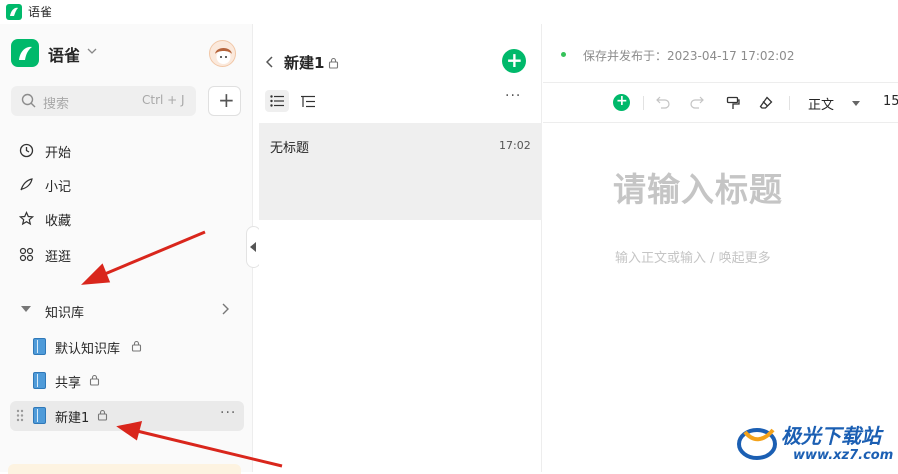 This screenshot has width=898, height=474. I want to click on new-document-button: +, so click(514, 61).